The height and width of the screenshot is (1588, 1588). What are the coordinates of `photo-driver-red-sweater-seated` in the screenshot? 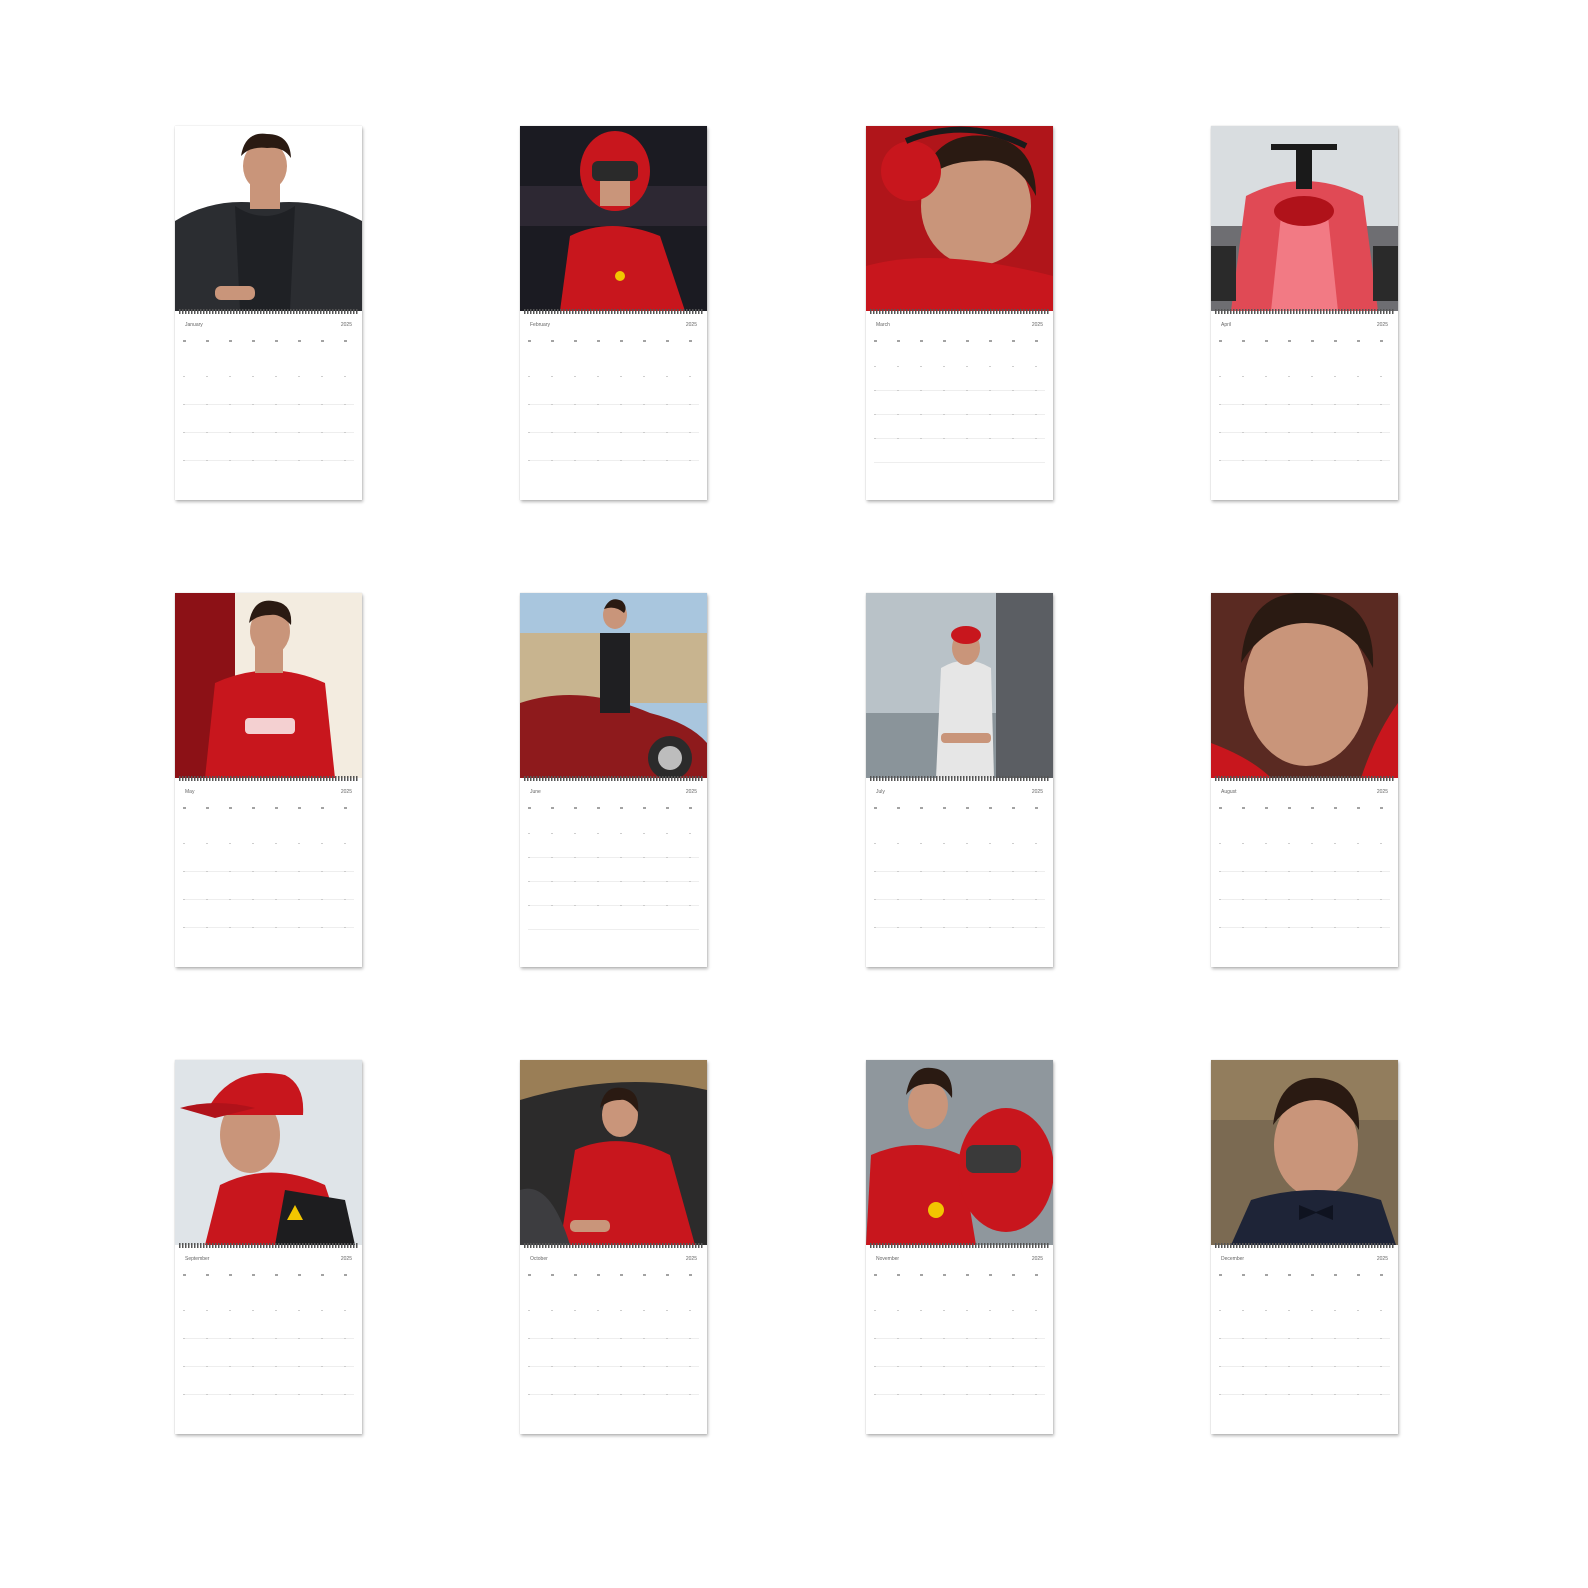 It's located at (613, 1152).